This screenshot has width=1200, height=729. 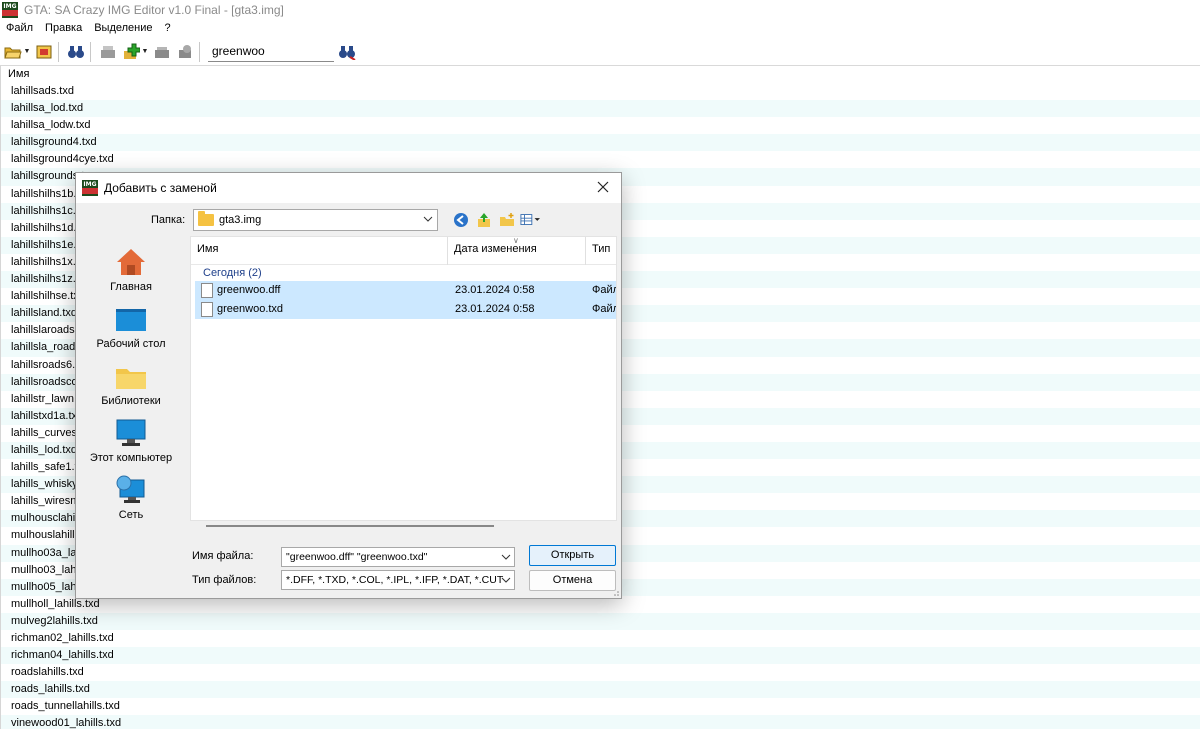 I want to click on column-date: Дата изменения, so click(x=516, y=251).